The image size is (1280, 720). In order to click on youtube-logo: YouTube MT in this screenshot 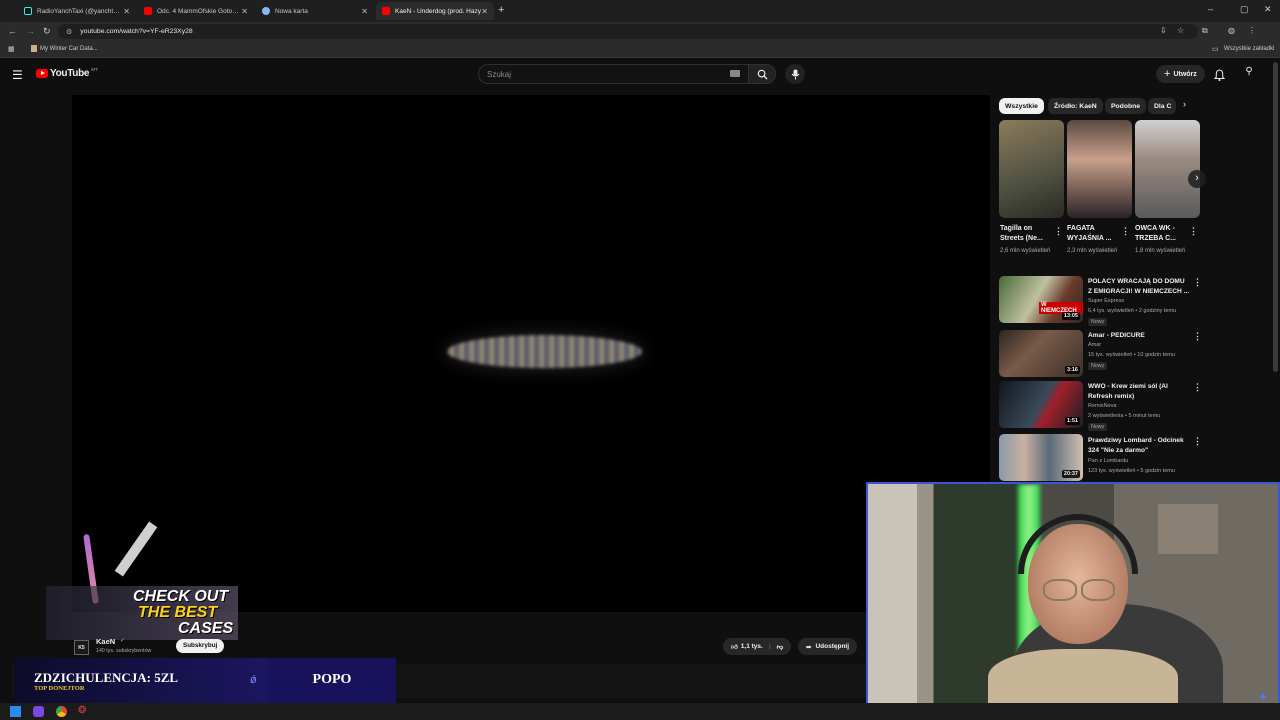, I will do `click(67, 73)`.